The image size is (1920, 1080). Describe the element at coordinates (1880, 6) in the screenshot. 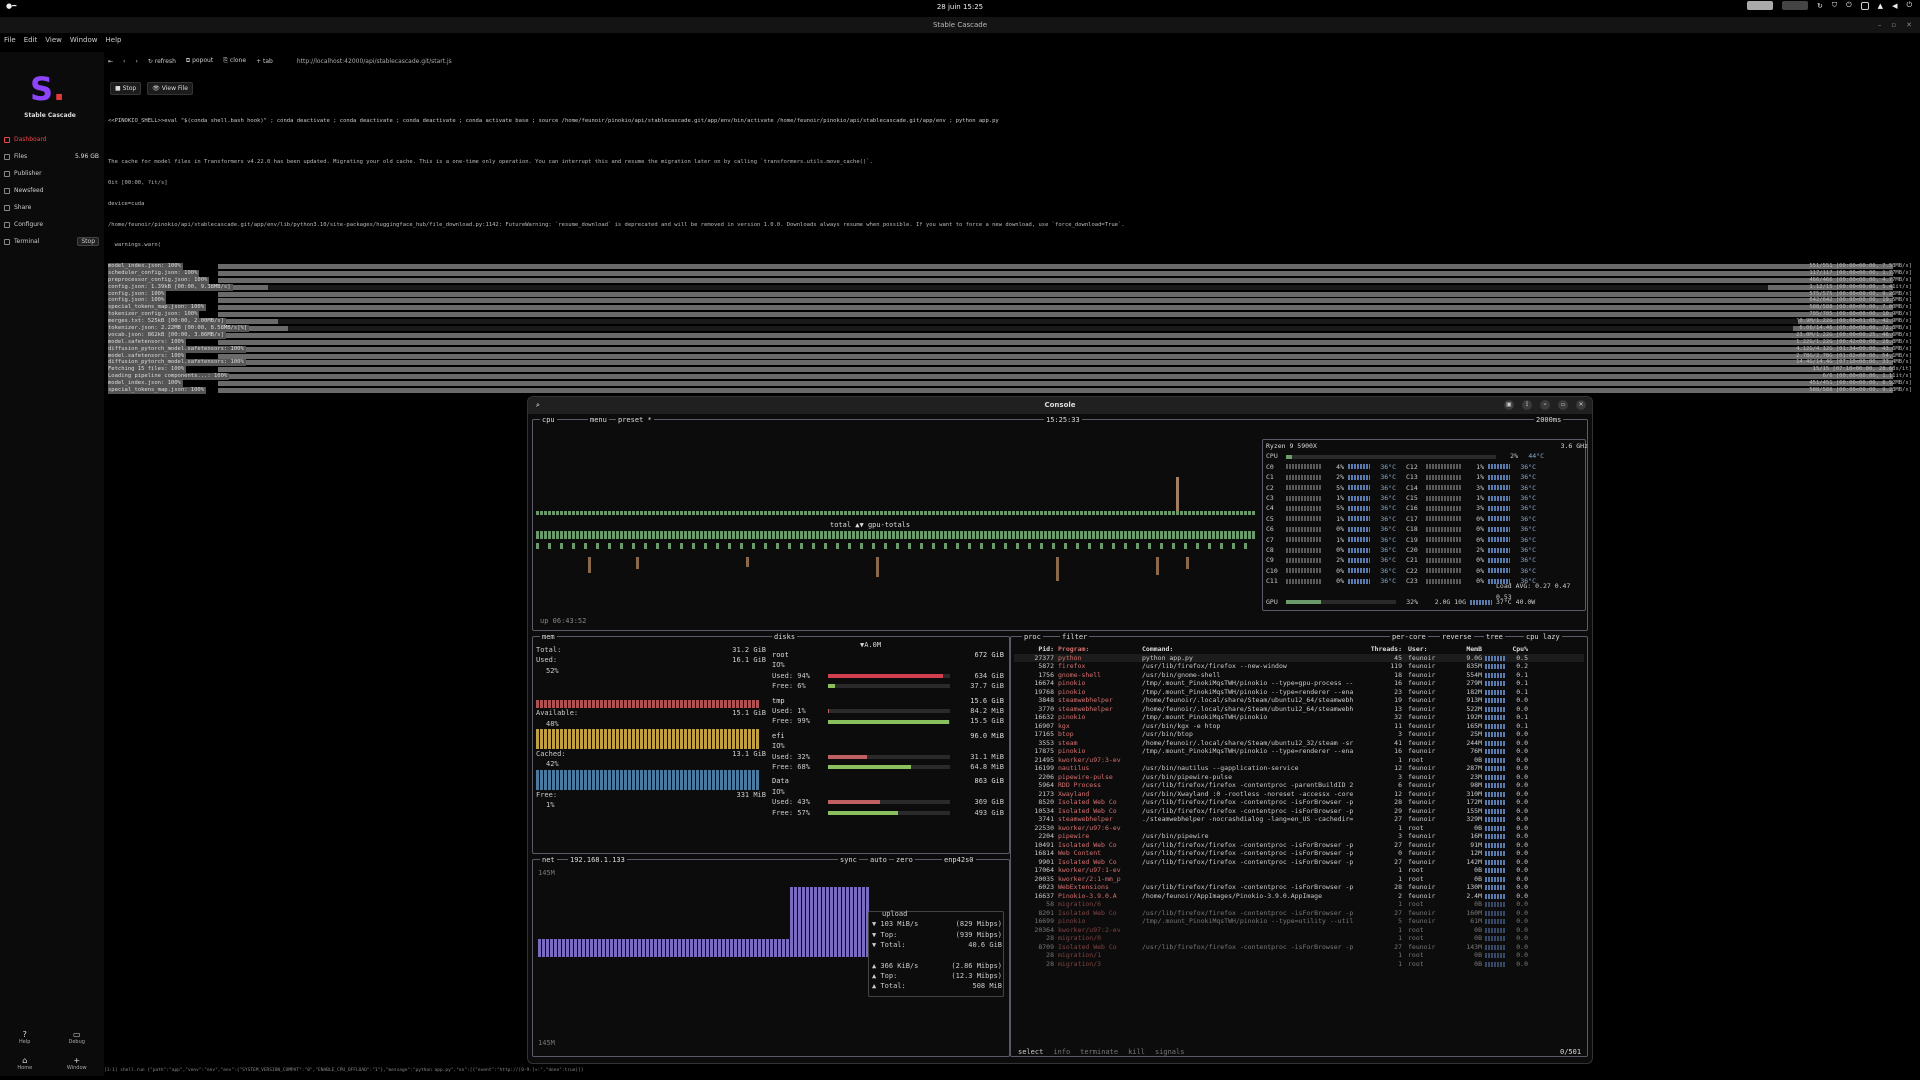

I see `network-icon: ▲` at that location.